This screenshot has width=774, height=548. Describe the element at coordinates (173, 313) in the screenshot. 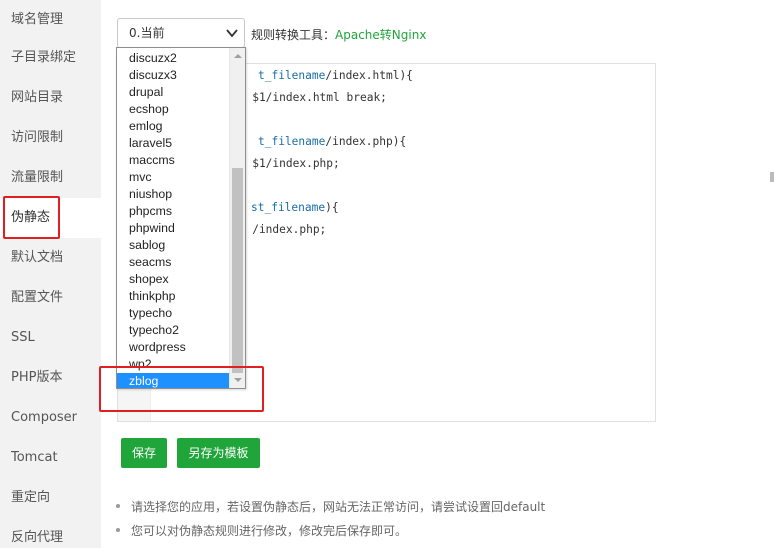

I see `option-typecho: typecho` at that location.